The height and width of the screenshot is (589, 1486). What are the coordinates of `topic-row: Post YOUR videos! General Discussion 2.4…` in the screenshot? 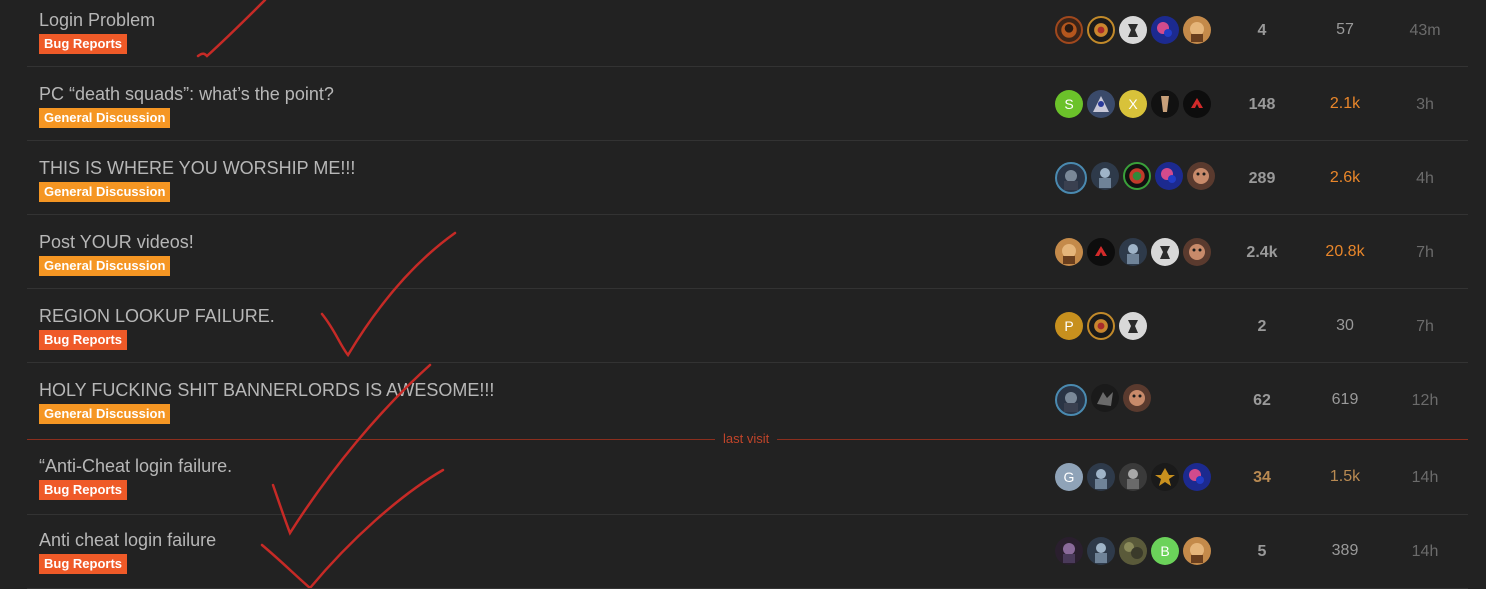 It's located at (747, 252).